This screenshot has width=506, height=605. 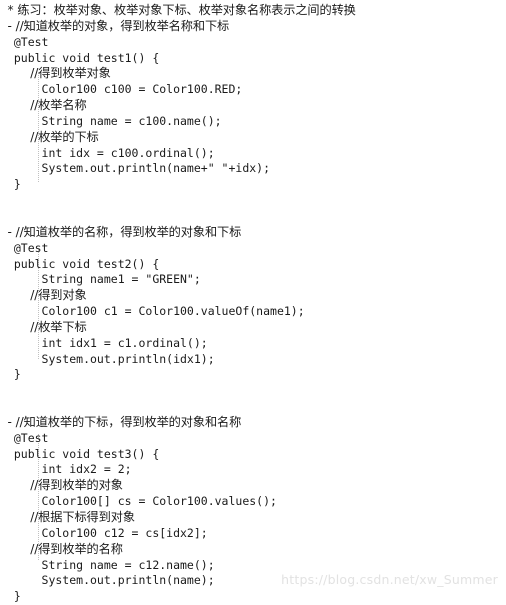 What do you see at coordinates (253, 138) in the screenshot?
I see `code-line: //枚举的下标` at bounding box center [253, 138].